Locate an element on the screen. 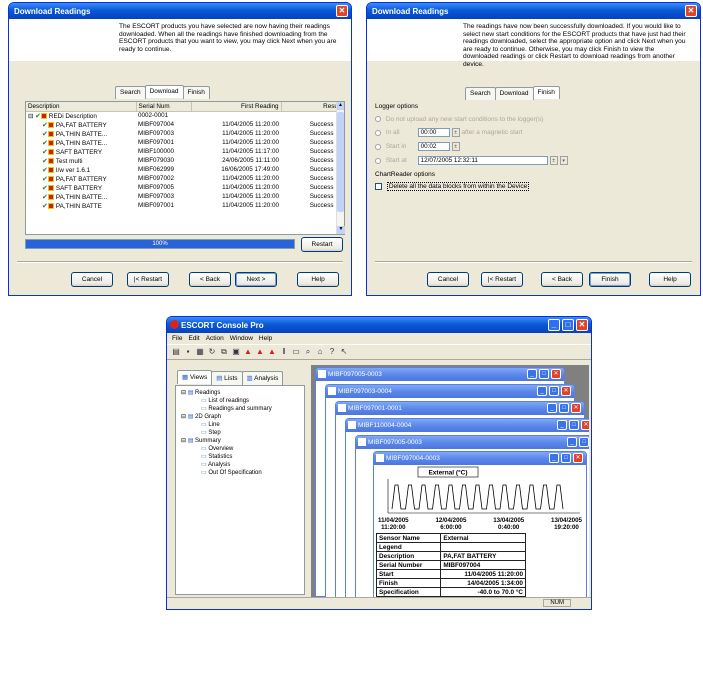 Image resolution: width=703 pixels, height=689 pixels. child-window-titlebar: MIBF097003-0004 _ □ ✕ is located at coordinates (450, 391).